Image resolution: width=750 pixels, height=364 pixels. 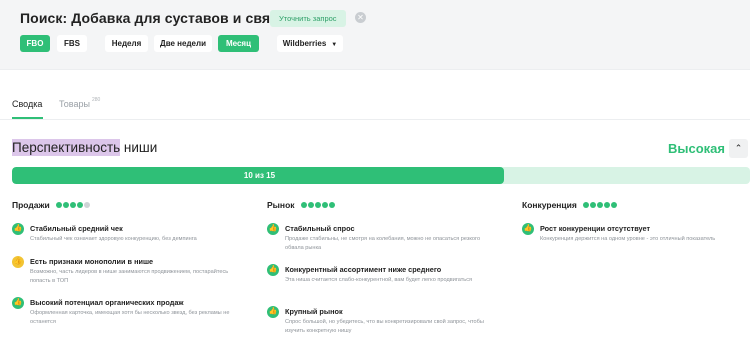 What do you see at coordinates (259, 175) in the screenshot?
I see `score-label: 10 из 15` at bounding box center [259, 175].